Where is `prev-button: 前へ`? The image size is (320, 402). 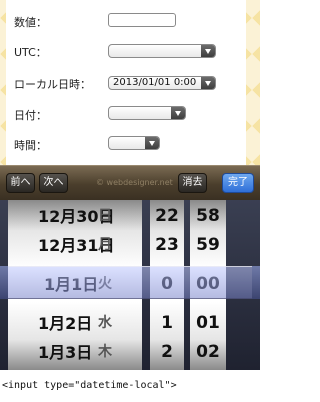
prev-button: 前へ is located at coordinates (20, 183).